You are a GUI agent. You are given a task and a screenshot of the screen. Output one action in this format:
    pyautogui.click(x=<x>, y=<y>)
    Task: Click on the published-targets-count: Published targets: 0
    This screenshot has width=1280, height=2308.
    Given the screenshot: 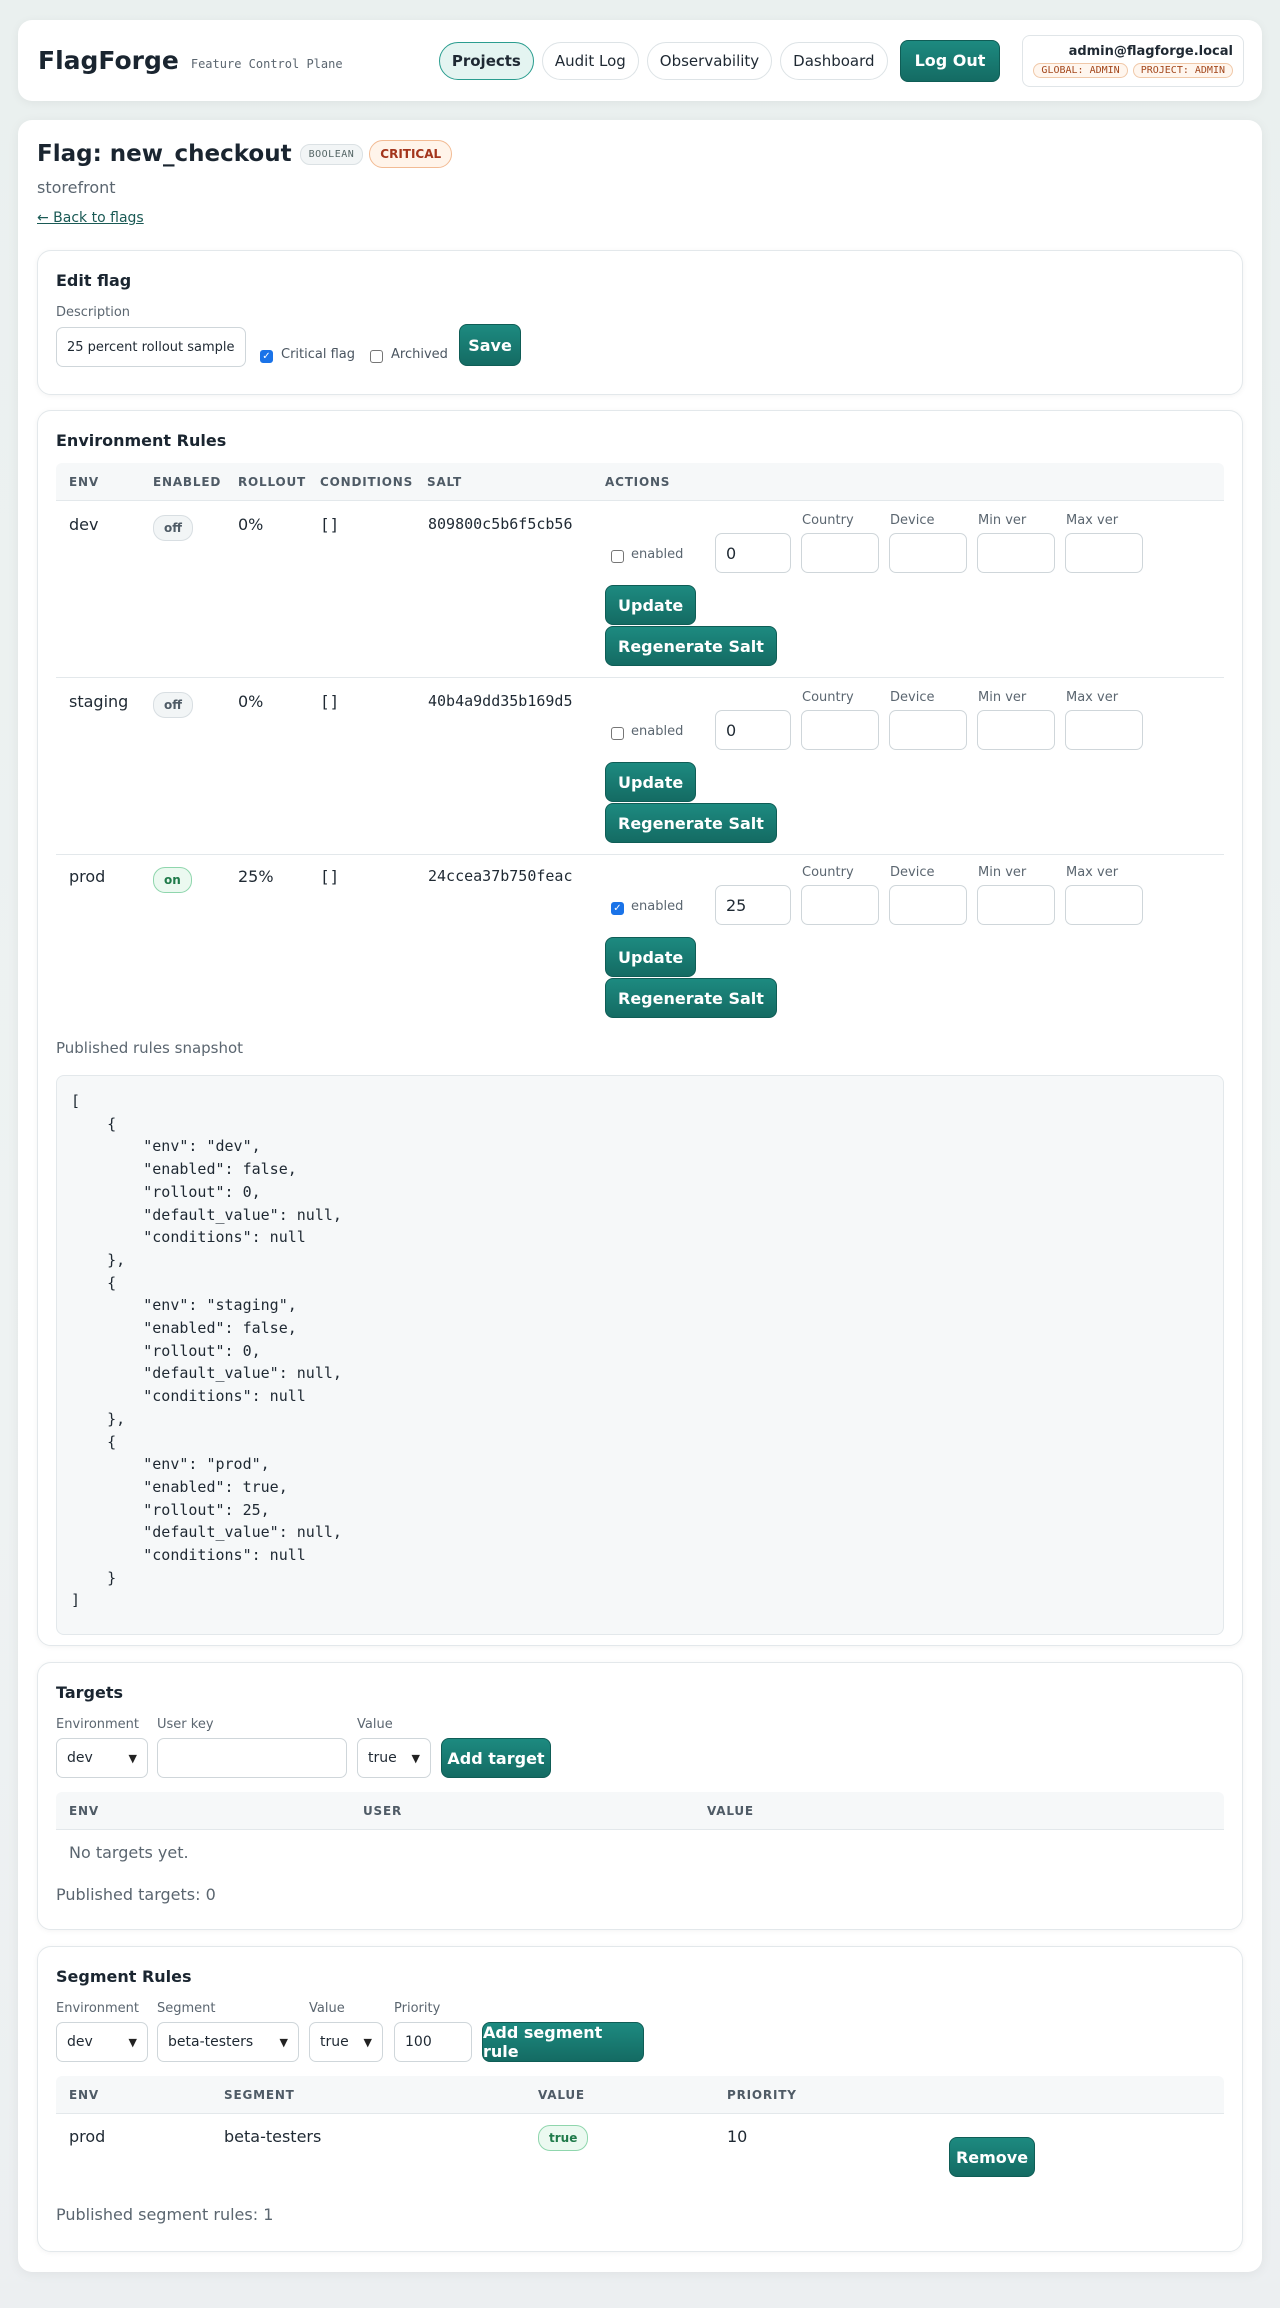 What is the action you would take?
    pyautogui.click(x=136, y=1894)
    